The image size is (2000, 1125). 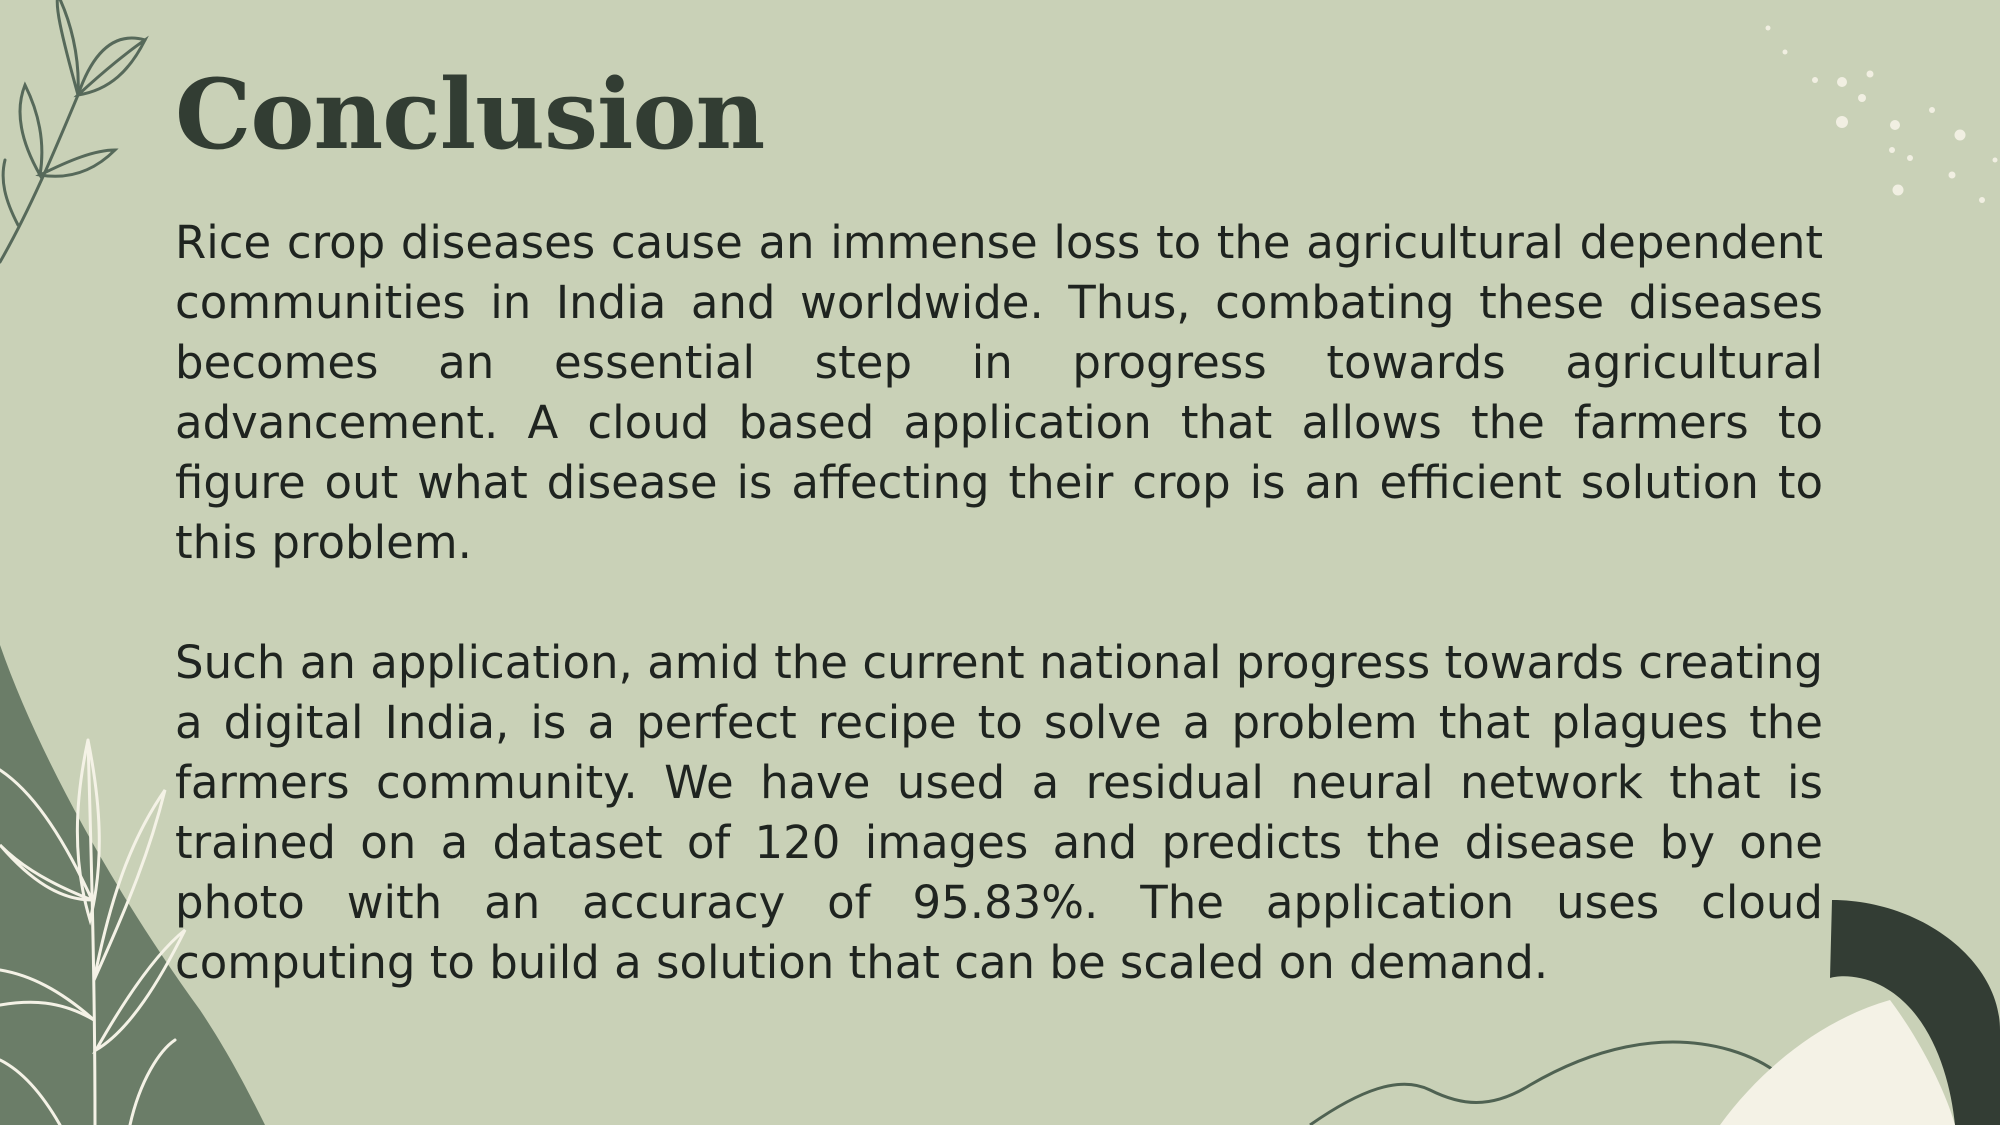 I want to click on dots-decoration, so click(x=1881, y=114).